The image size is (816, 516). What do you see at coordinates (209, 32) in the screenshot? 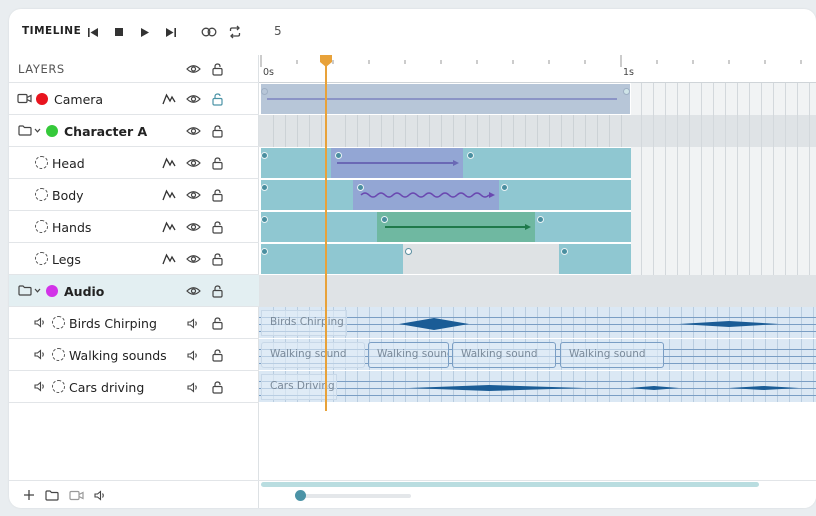
I see `loop-toggle-icon` at bounding box center [209, 32].